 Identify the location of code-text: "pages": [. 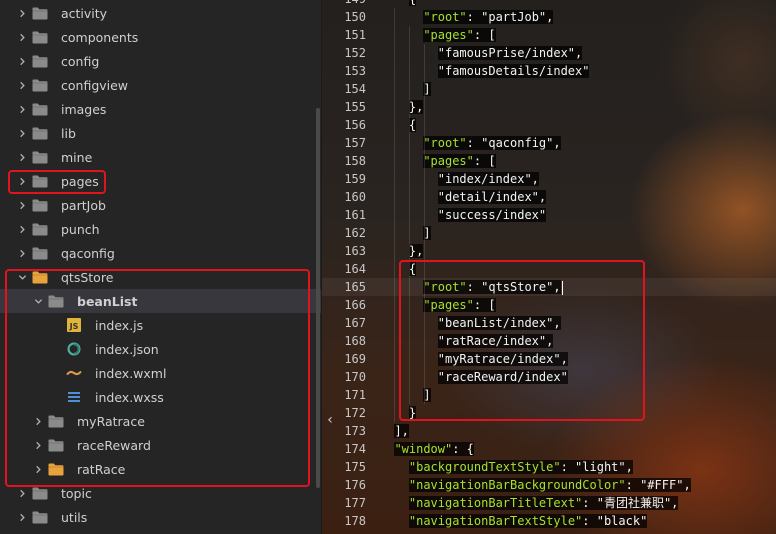
(459, 35).